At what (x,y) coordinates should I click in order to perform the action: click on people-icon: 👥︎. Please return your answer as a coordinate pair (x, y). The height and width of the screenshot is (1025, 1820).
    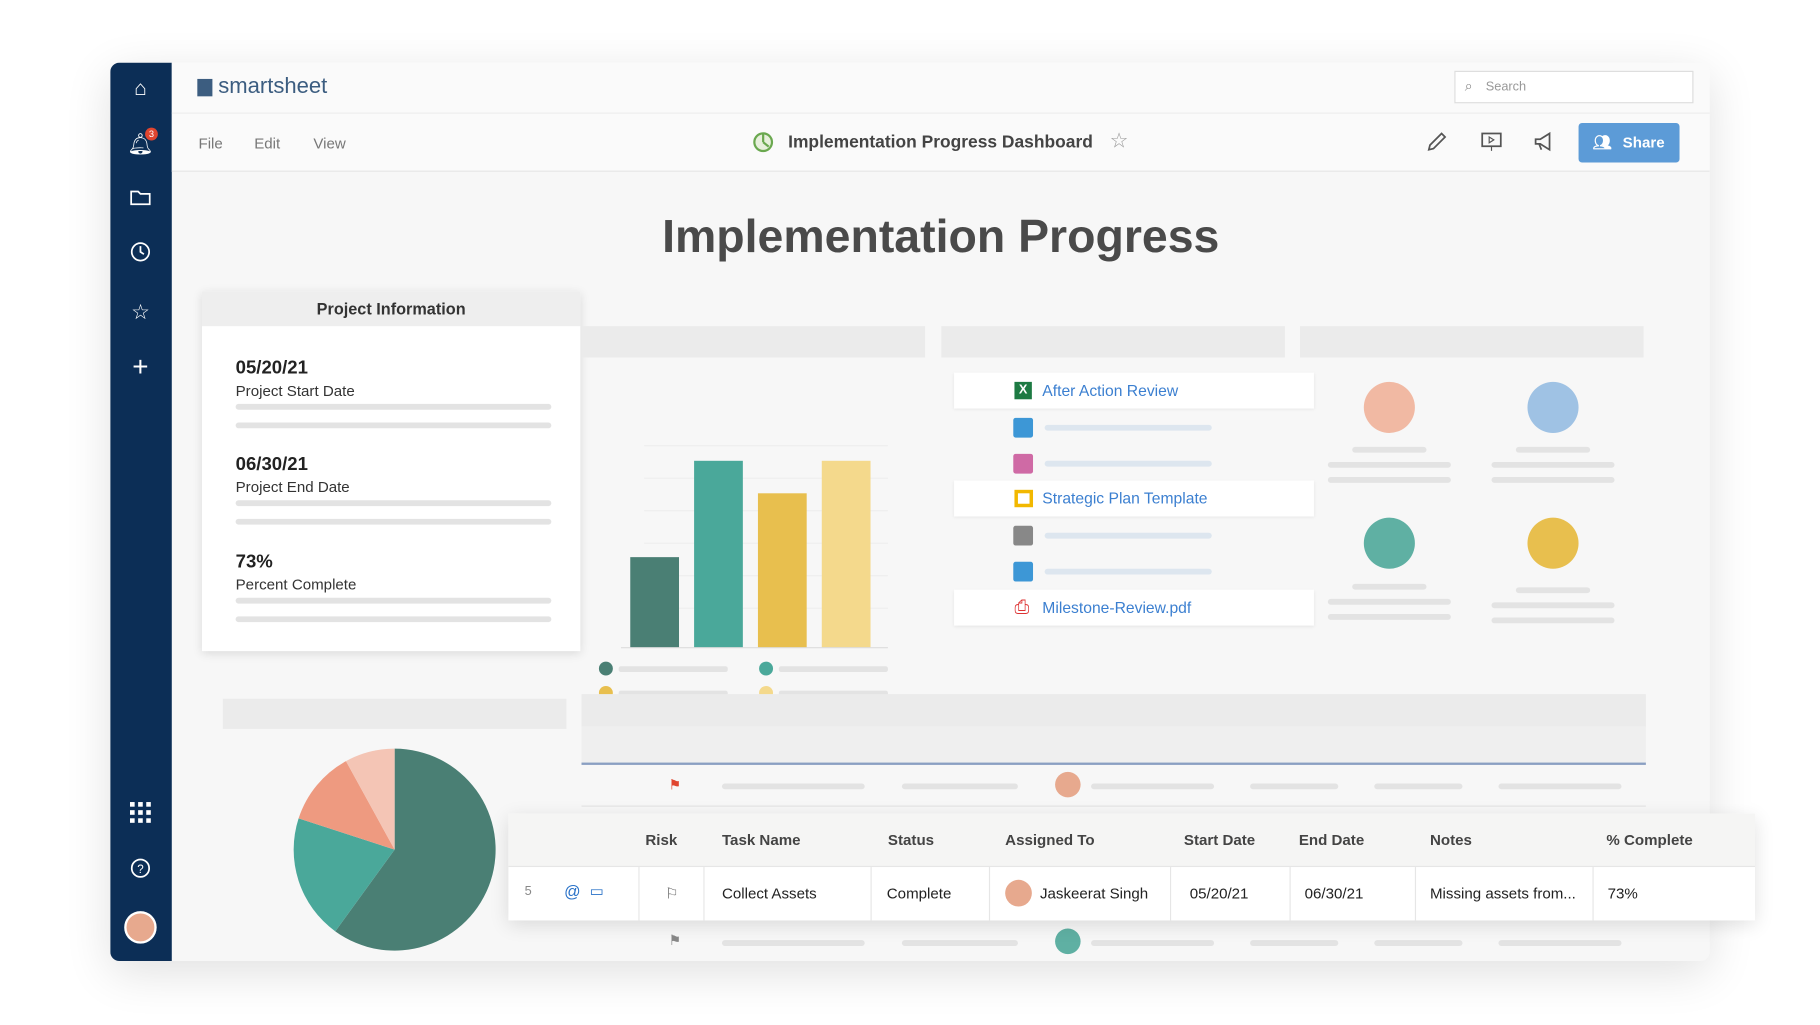
    Looking at the image, I should click on (1602, 142).